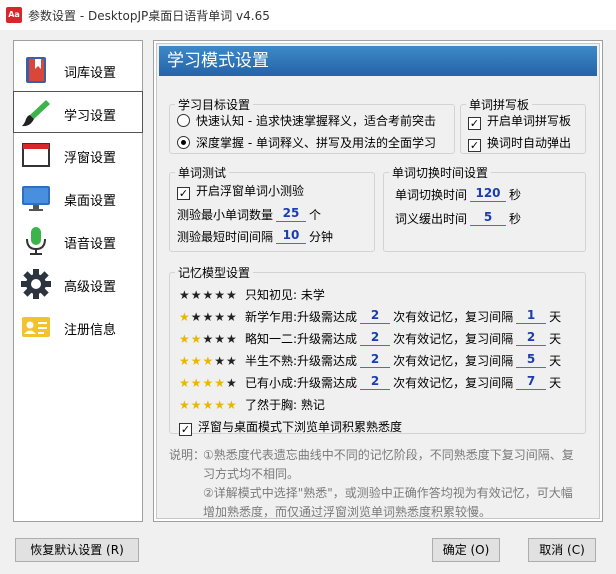 The height and width of the screenshot is (574, 616). What do you see at coordinates (271, 383) in the screenshot?
I see `memory-level-name: 已有小成:` at bounding box center [271, 383].